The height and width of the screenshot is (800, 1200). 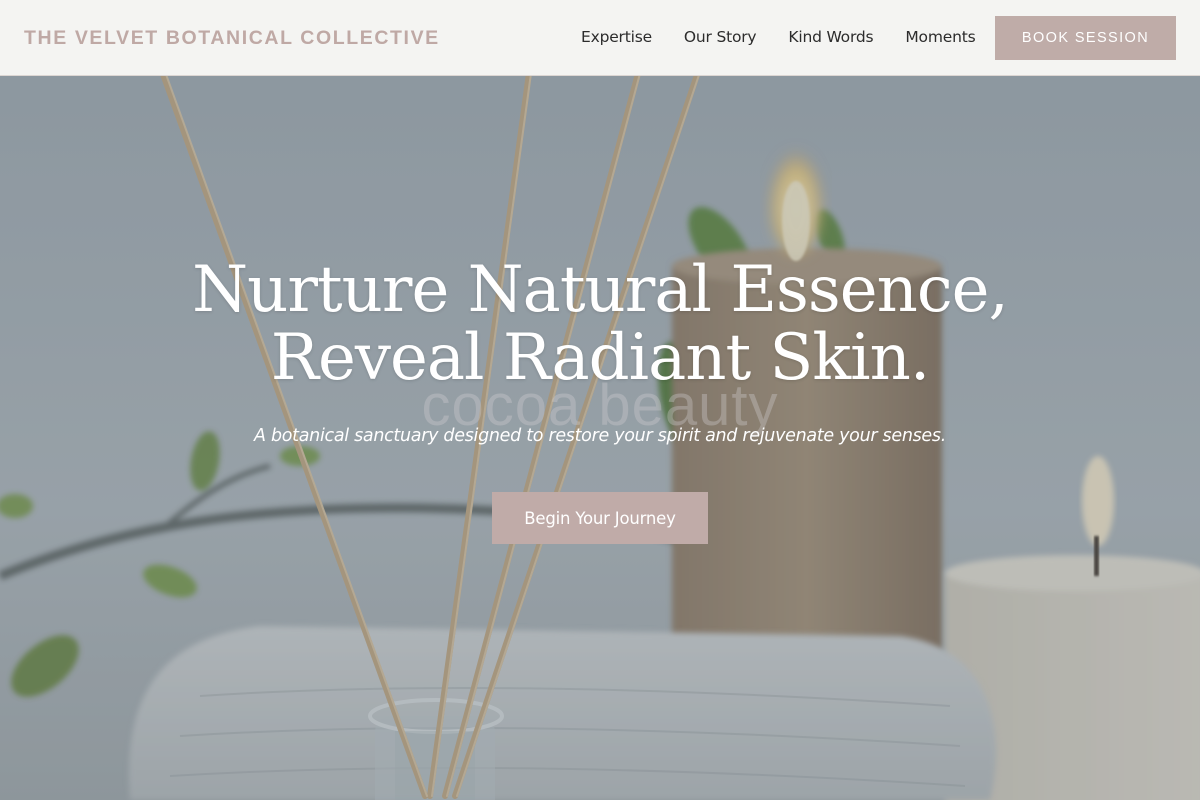 I want to click on main-nav: Expertise Our Story Kind Words Moments, so click(x=778, y=37).